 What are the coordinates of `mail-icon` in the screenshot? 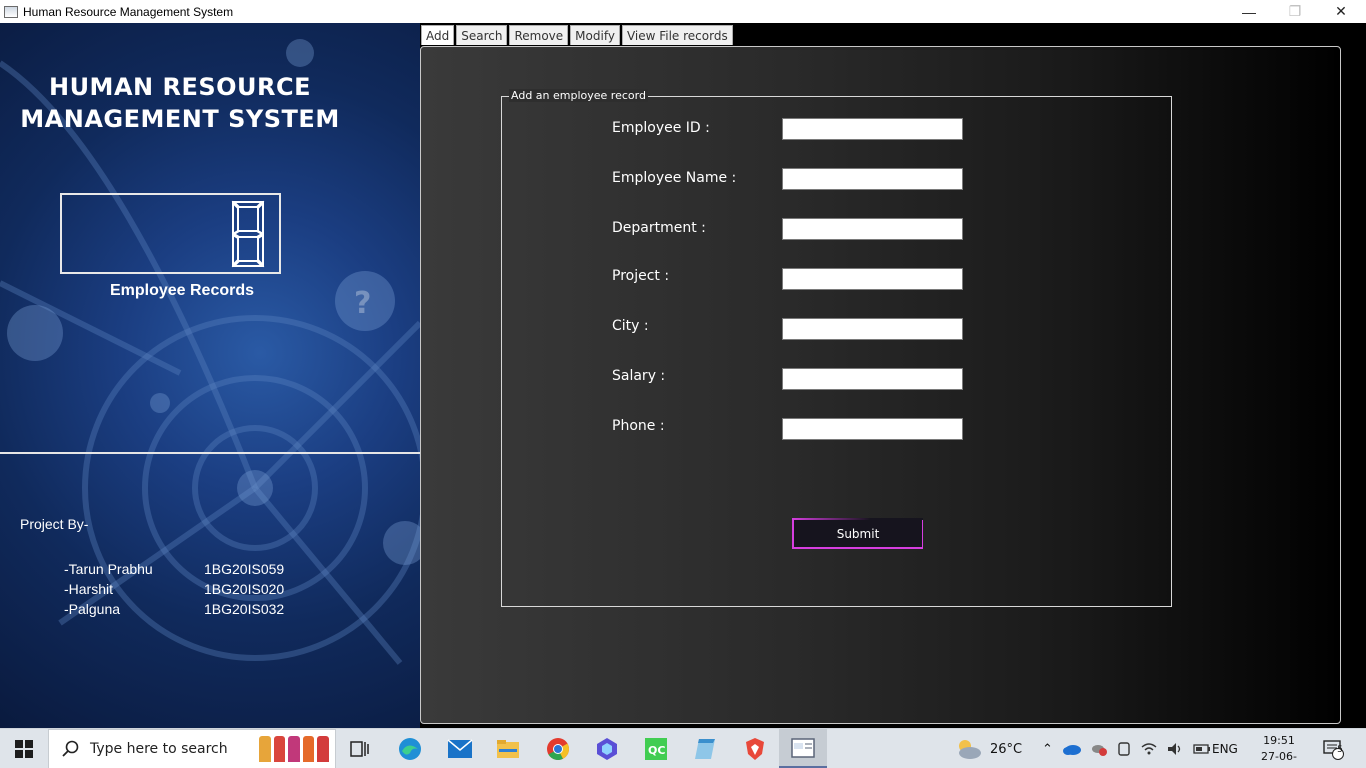 It's located at (460, 748).